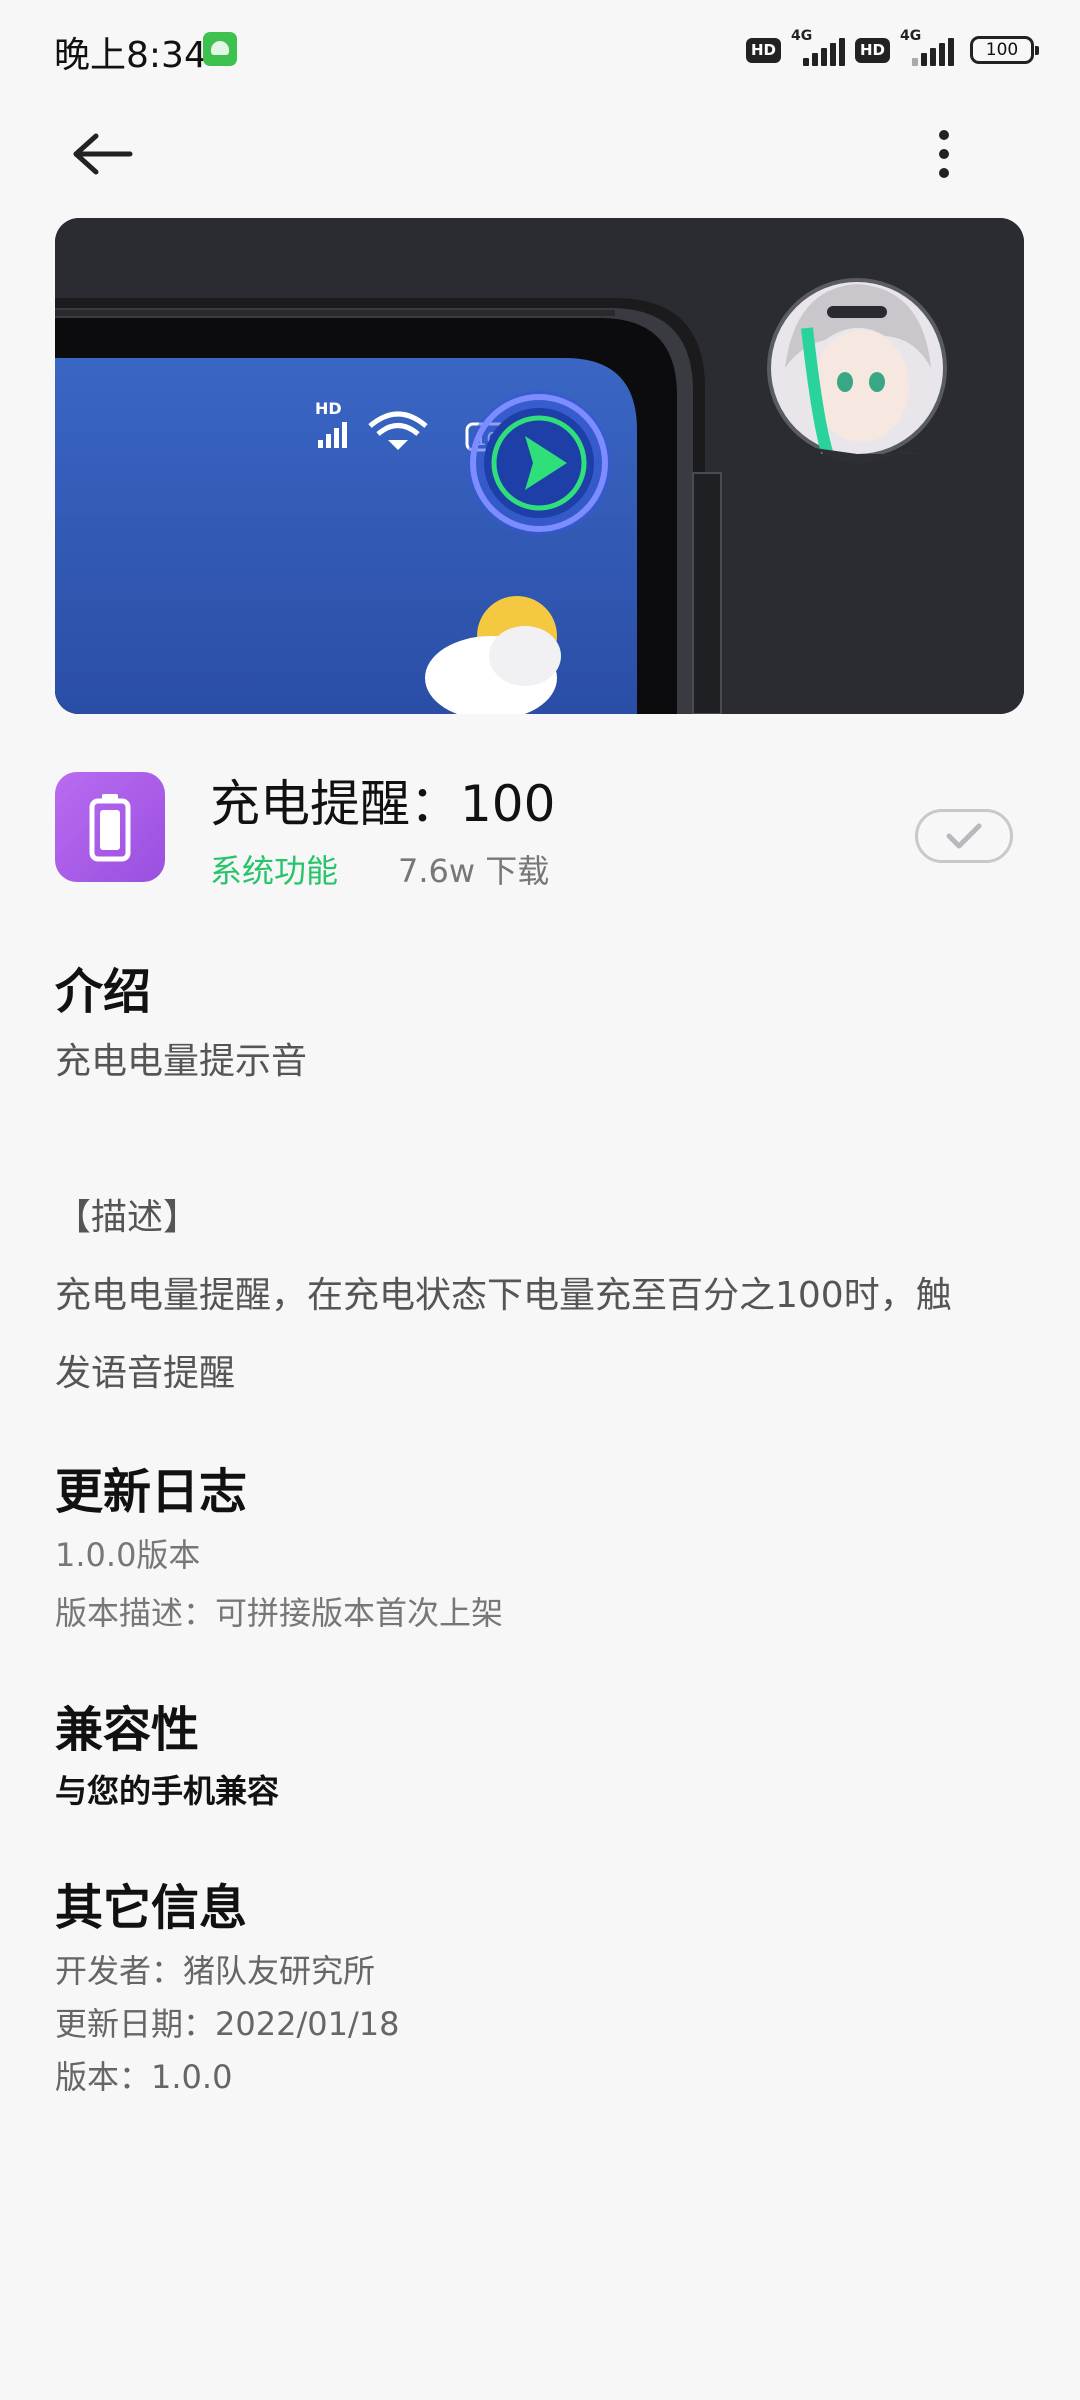 The image size is (1080, 2400). What do you see at coordinates (167, 1791) in the screenshot?
I see `compatibility-text: 与您的手机兼容` at bounding box center [167, 1791].